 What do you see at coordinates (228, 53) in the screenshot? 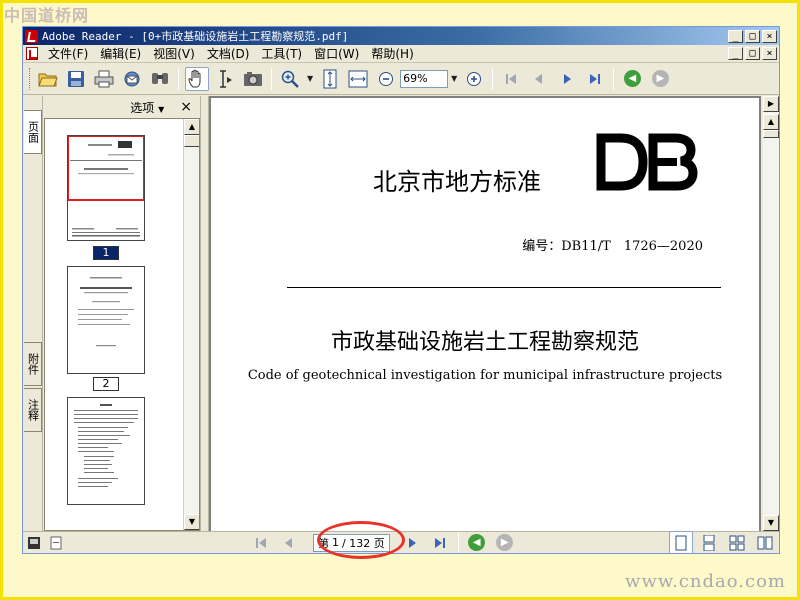
I see `menu-document: 文档(D)` at bounding box center [228, 53].